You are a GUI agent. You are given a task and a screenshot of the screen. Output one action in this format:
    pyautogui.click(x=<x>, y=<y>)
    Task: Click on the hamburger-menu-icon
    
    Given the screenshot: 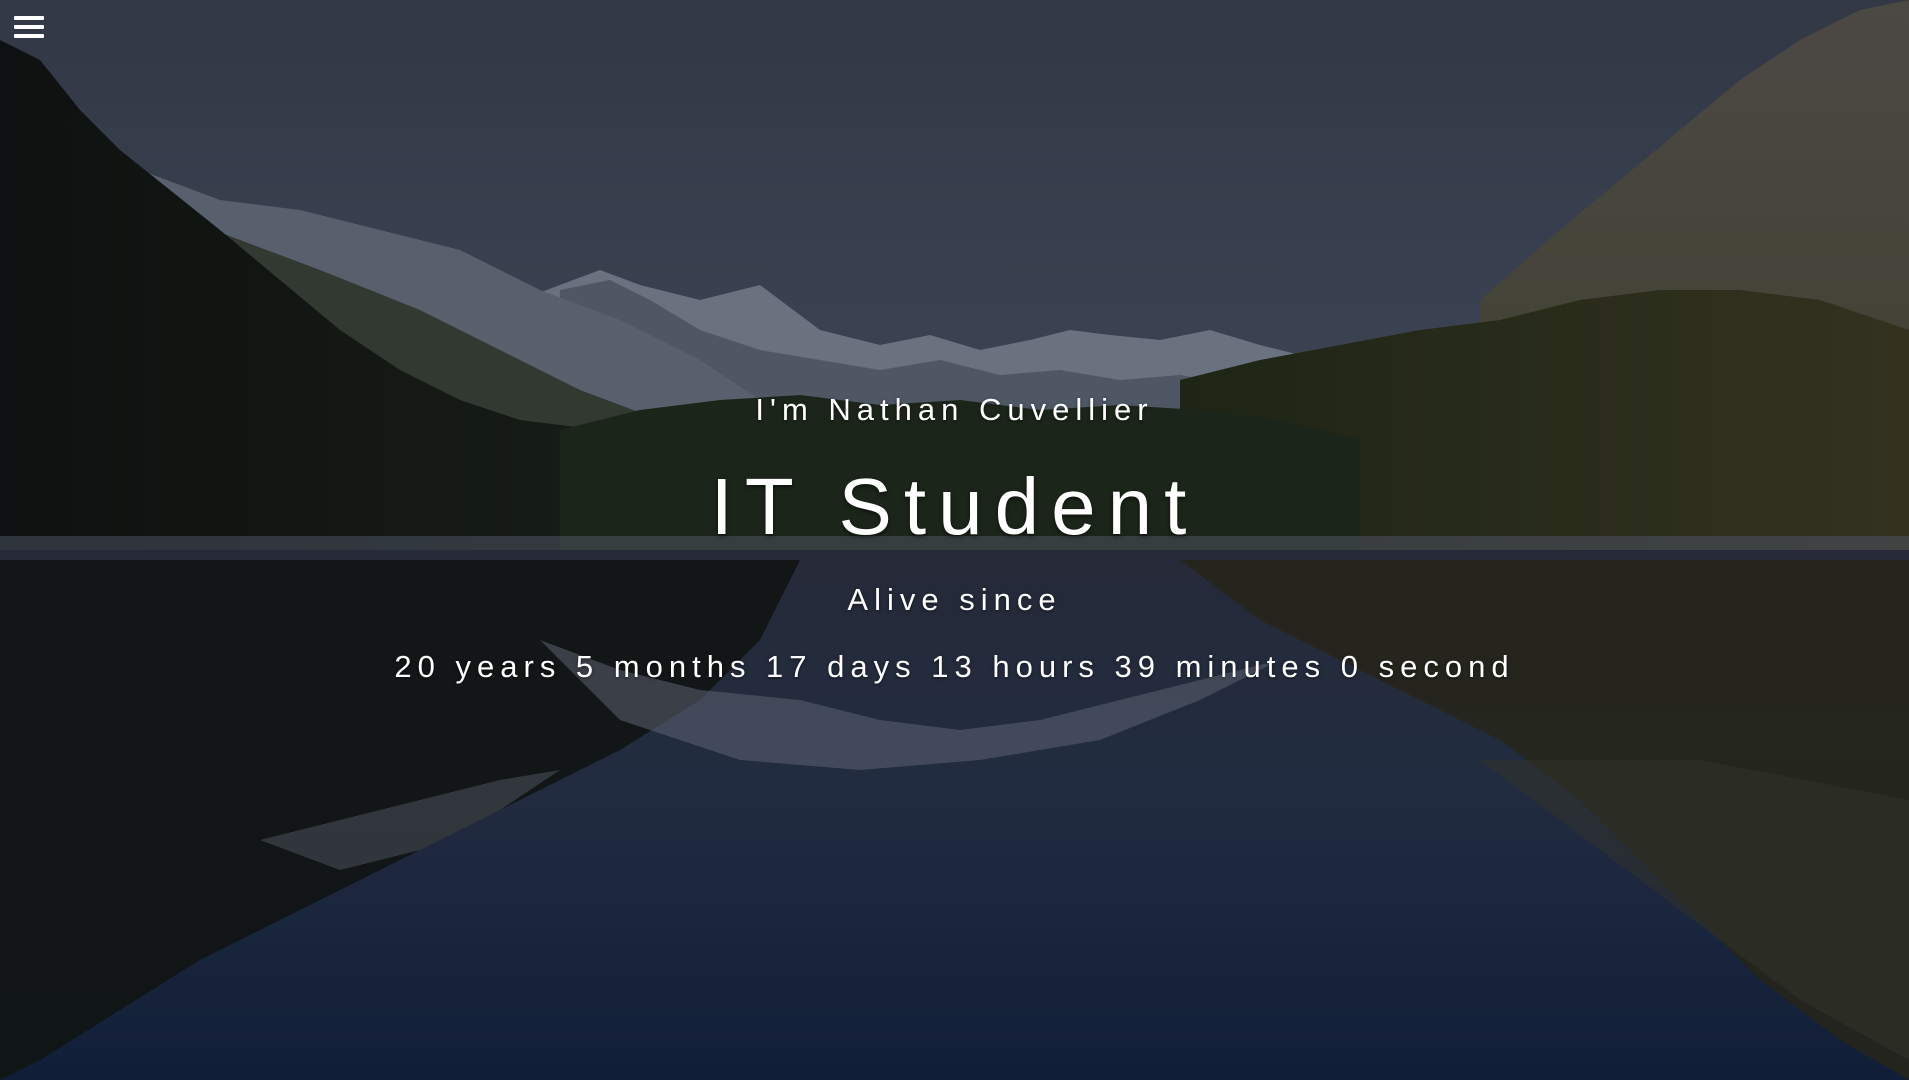 What is the action you would take?
    pyautogui.click(x=30, y=28)
    